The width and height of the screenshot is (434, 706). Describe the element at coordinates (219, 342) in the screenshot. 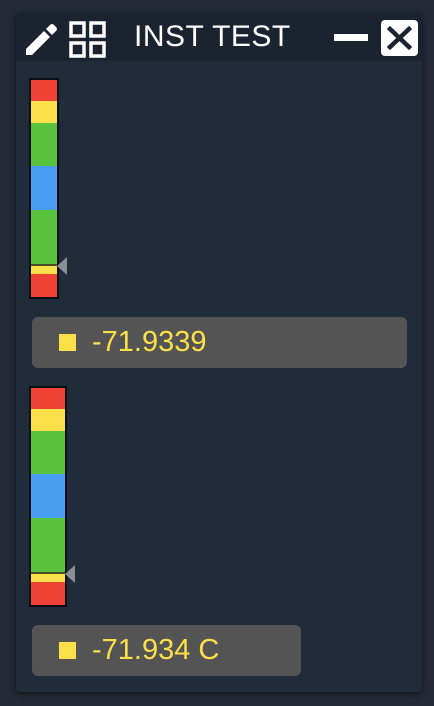

I see `value-display: -71.9339` at that location.